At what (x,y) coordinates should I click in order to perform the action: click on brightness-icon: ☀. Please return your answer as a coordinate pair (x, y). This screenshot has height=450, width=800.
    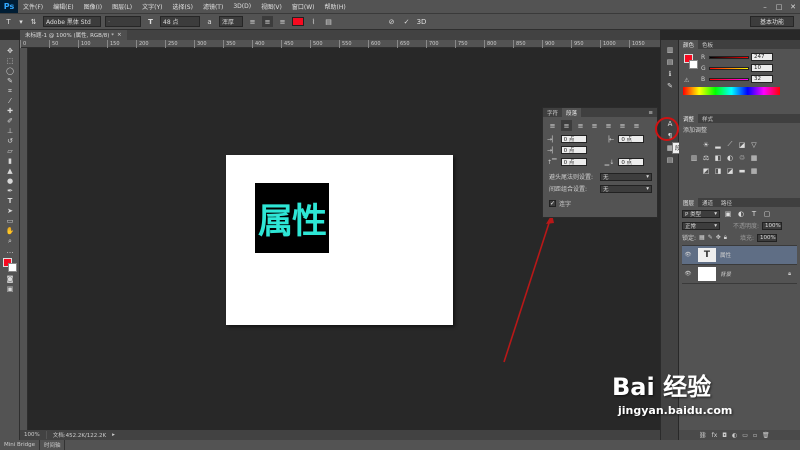
    Looking at the image, I should click on (706, 144).